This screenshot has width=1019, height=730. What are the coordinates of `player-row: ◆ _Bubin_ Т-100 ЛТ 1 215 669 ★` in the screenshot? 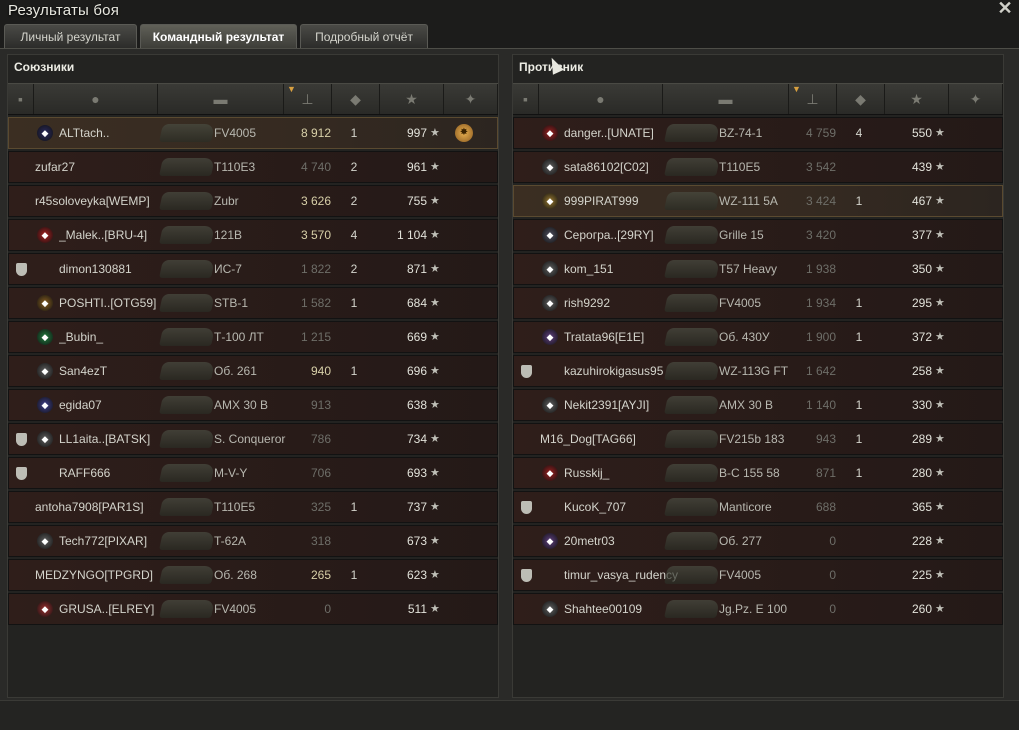 It's located at (253, 337).